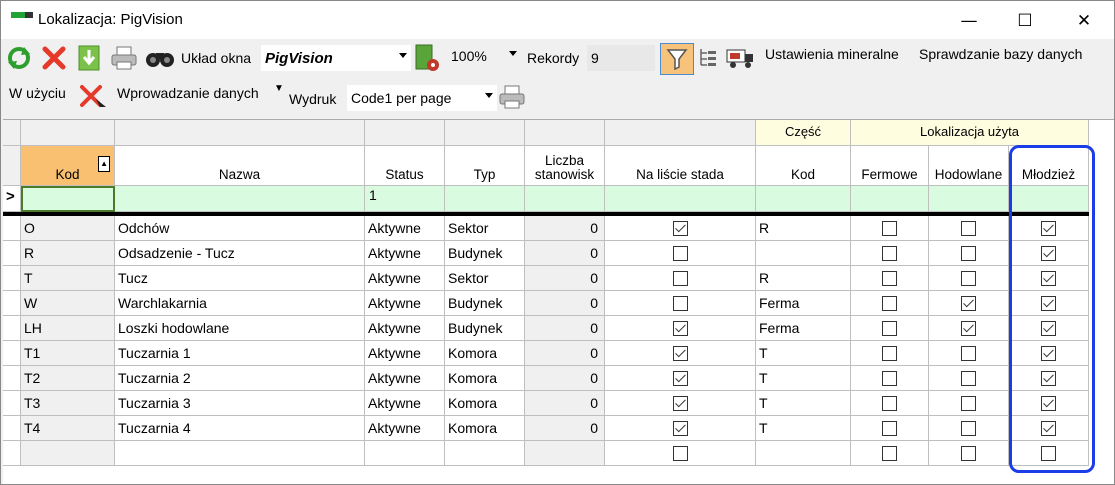 The image size is (1115, 485). What do you see at coordinates (68, 328) in the screenshot?
I see `cell-kod: LH` at bounding box center [68, 328].